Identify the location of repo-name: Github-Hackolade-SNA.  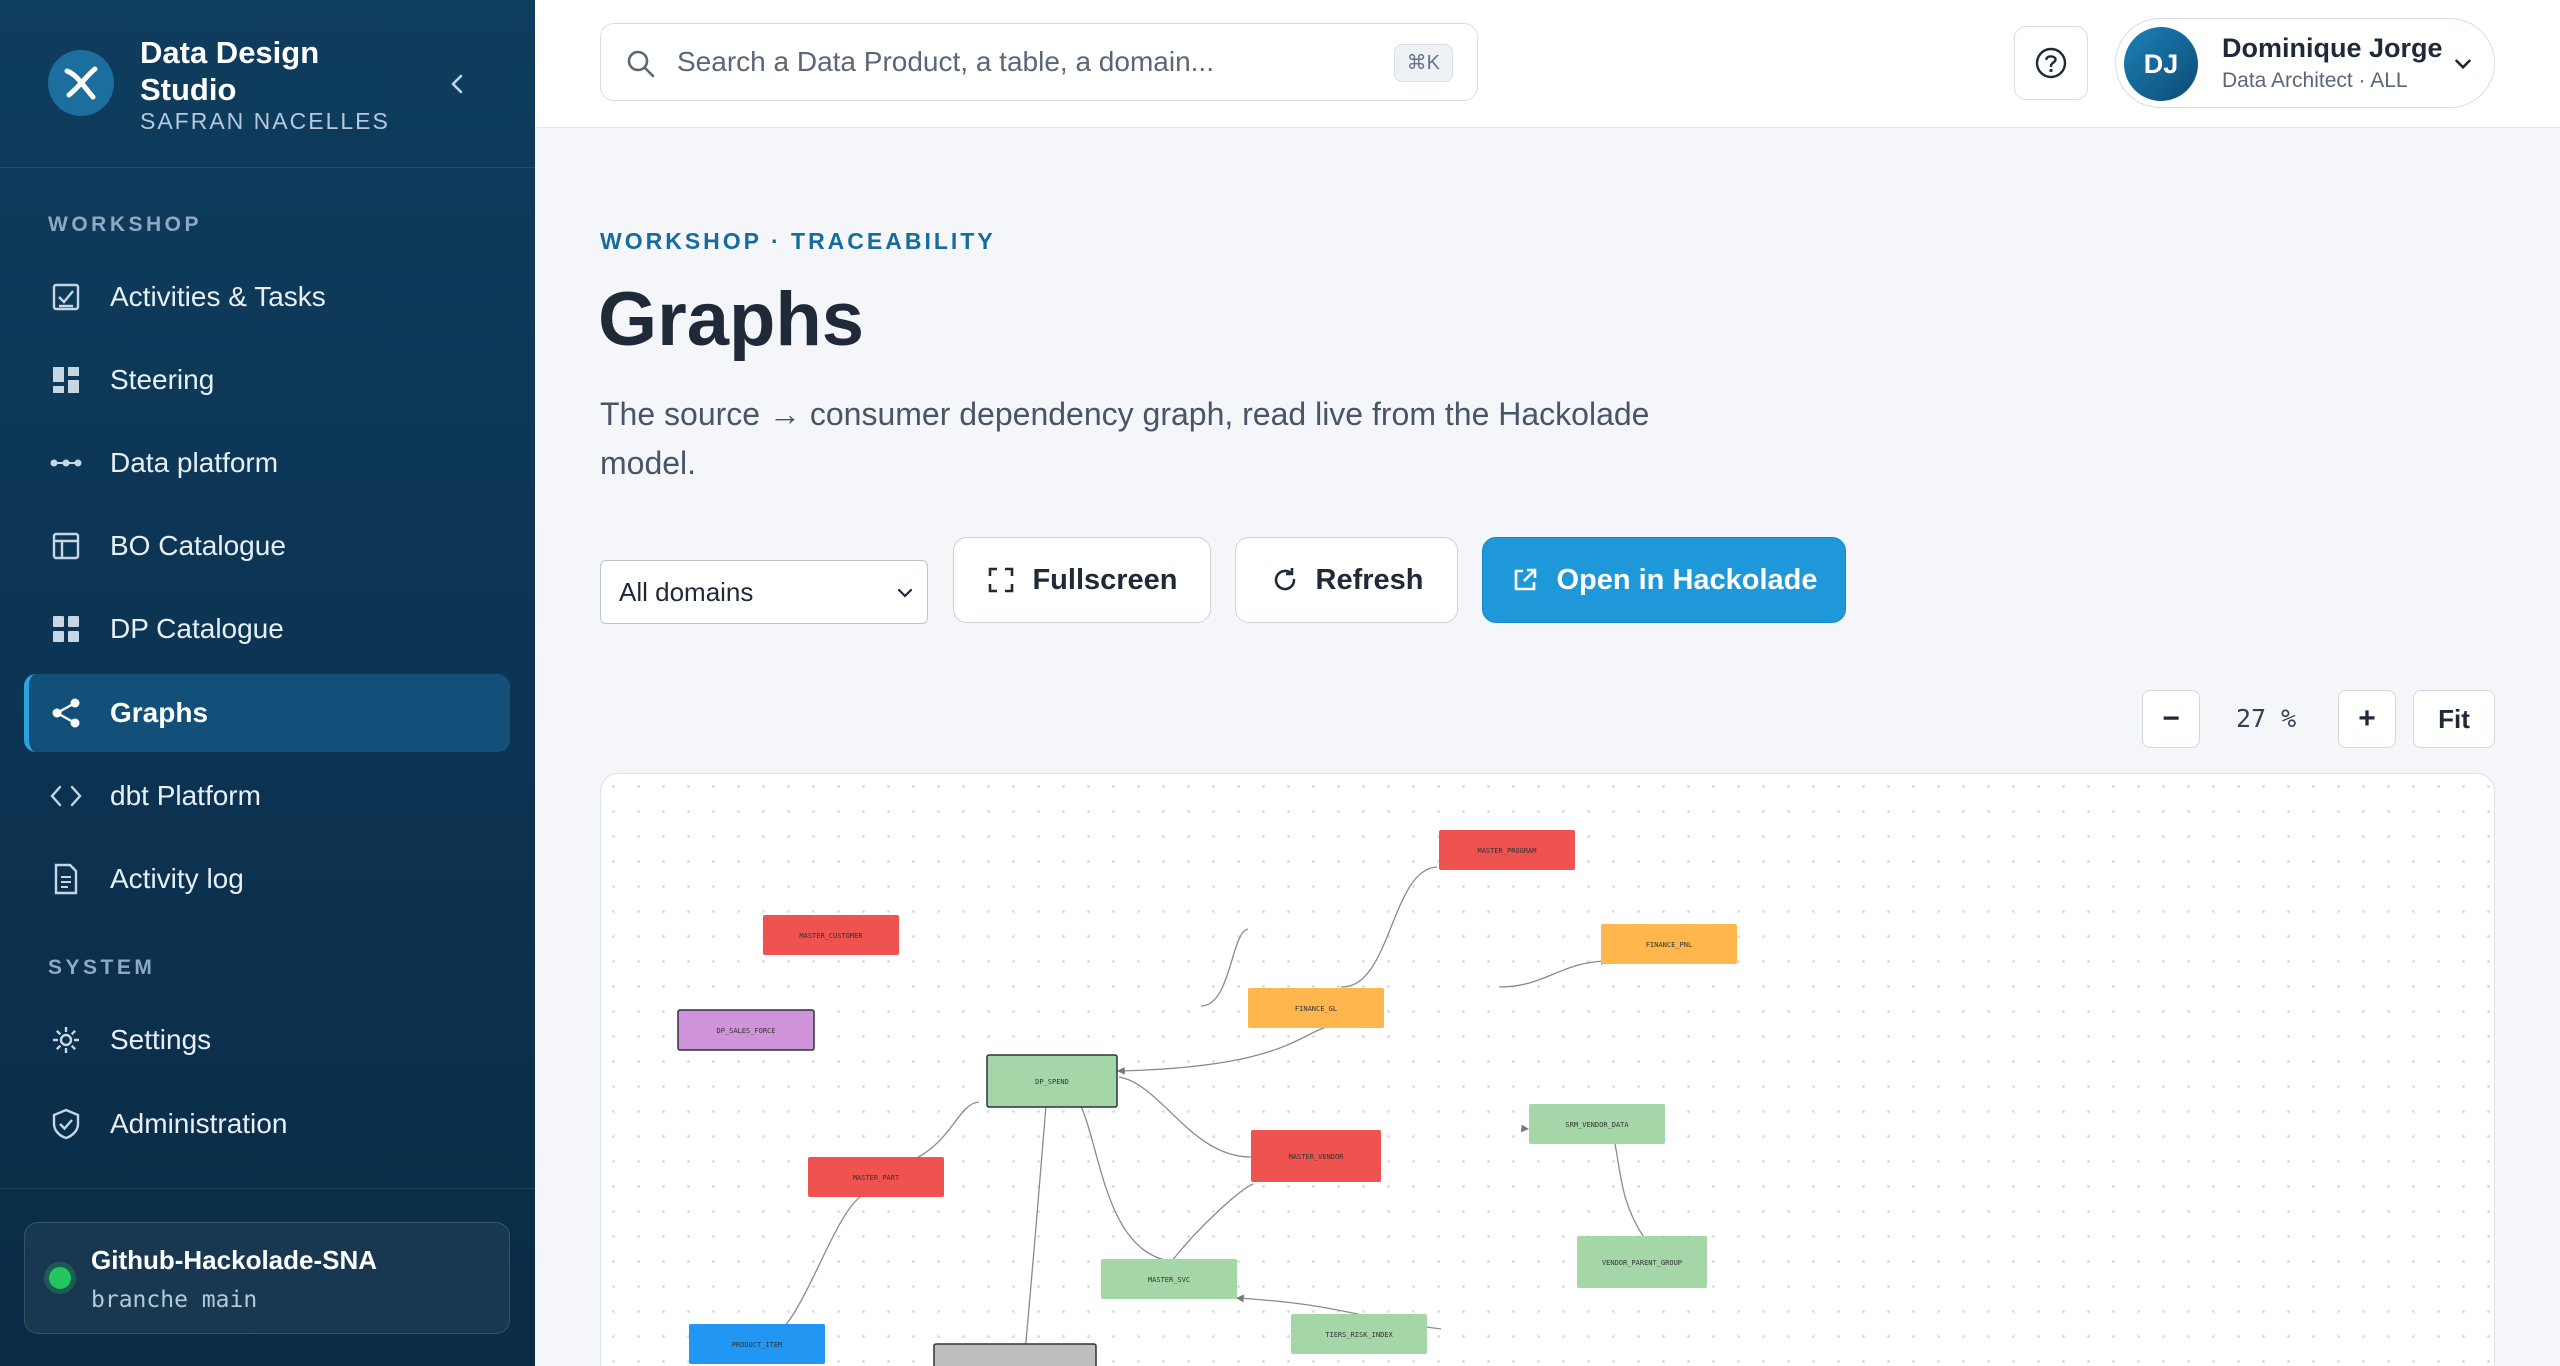
(234, 1260).